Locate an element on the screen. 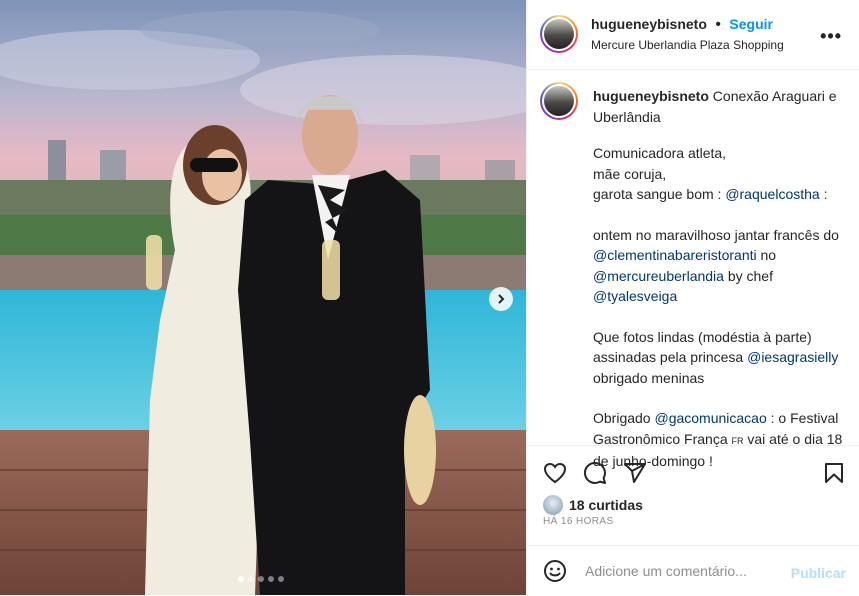 The width and height of the screenshot is (859, 596). likes-row: 18 curtidas is located at coordinates (593, 505).